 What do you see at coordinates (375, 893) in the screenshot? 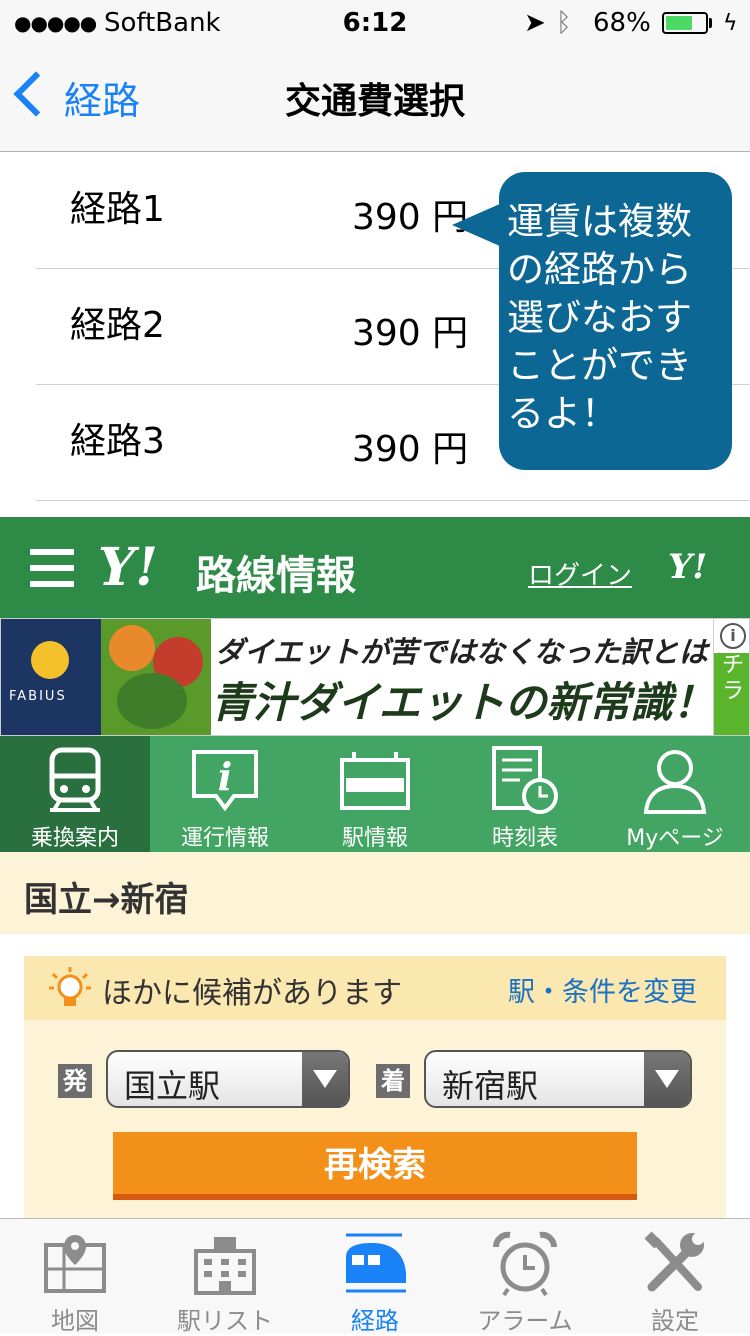
I see `route-heading: 国立→新宿` at bounding box center [375, 893].